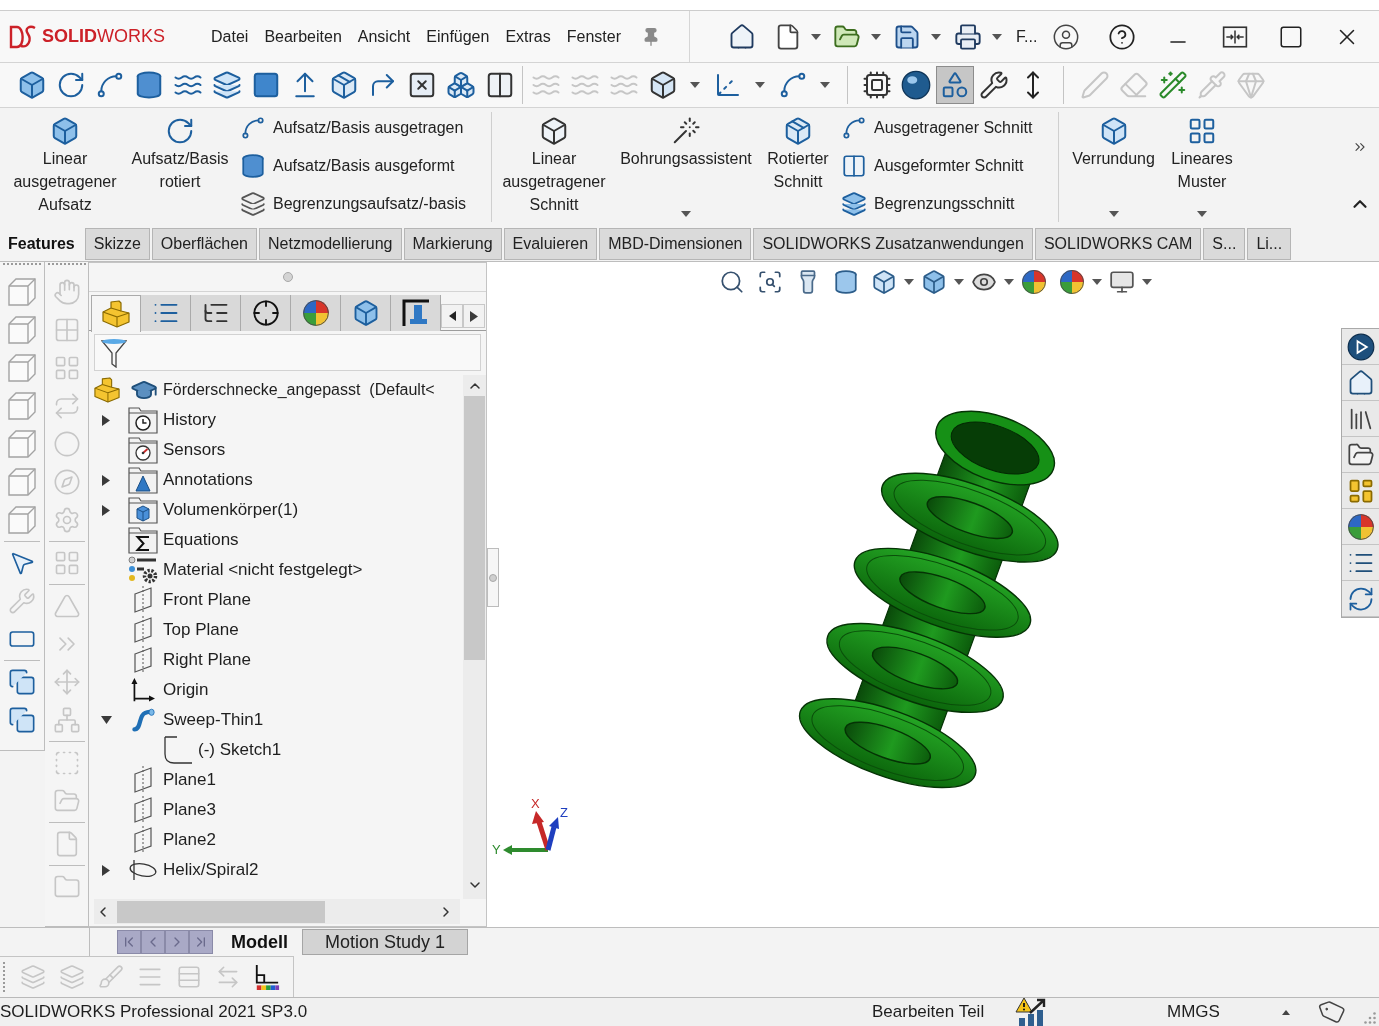 Image resolution: width=1379 pixels, height=1026 pixels. What do you see at coordinates (155, 420) in the screenshot?
I see `tree-item: History` at bounding box center [155, 420].